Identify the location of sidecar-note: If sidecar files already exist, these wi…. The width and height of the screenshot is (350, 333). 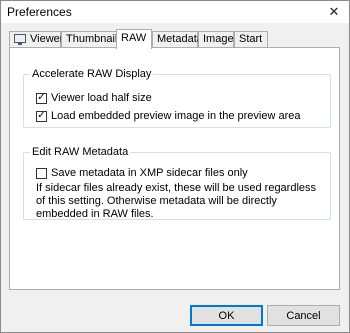
(176, 201).